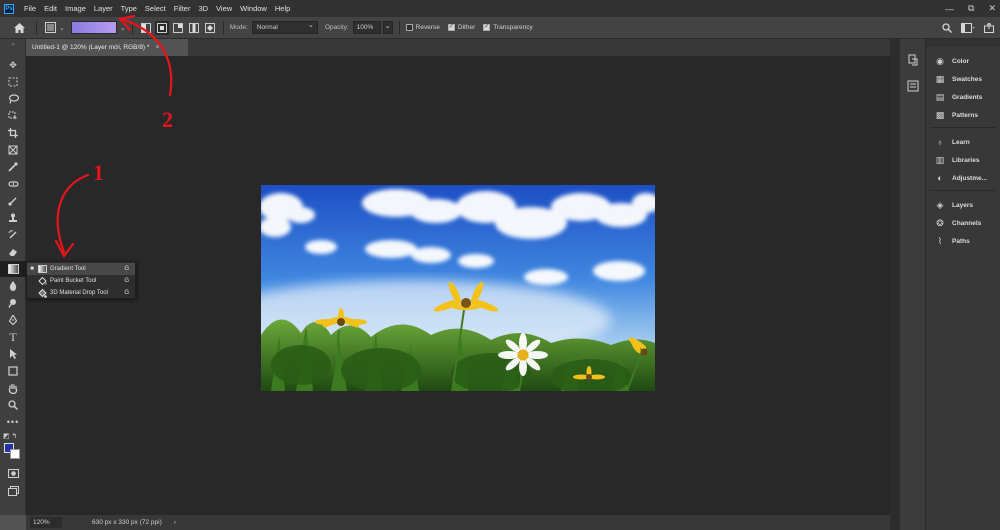  Describe the element at coordinates (224, 8) in the screenshot. I see `menu-view: View` at that location.